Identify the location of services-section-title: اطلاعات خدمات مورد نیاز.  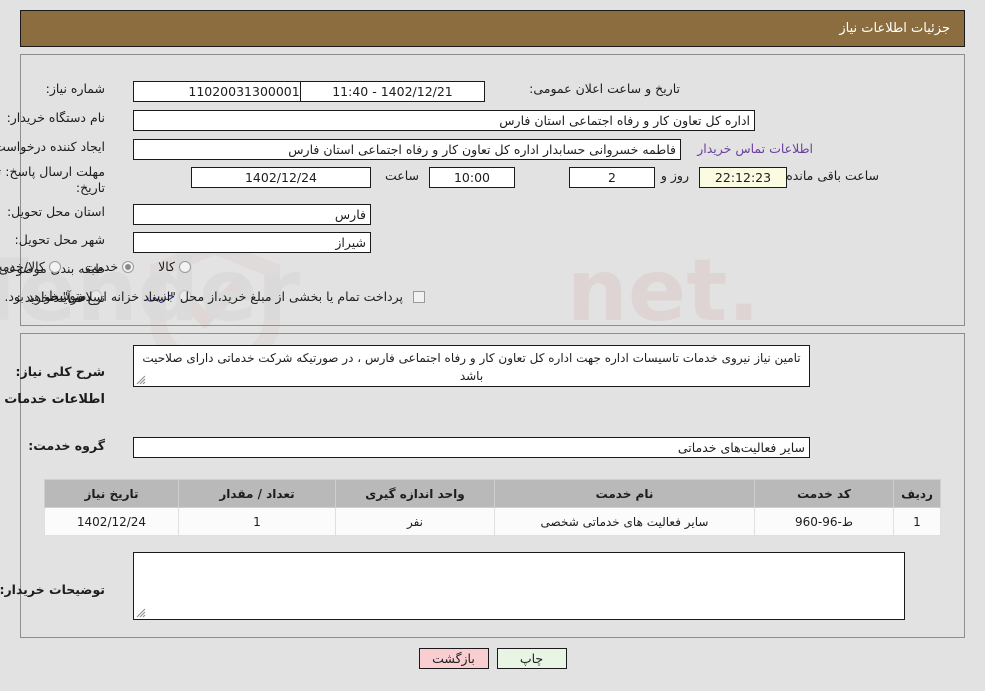
(52, 399).